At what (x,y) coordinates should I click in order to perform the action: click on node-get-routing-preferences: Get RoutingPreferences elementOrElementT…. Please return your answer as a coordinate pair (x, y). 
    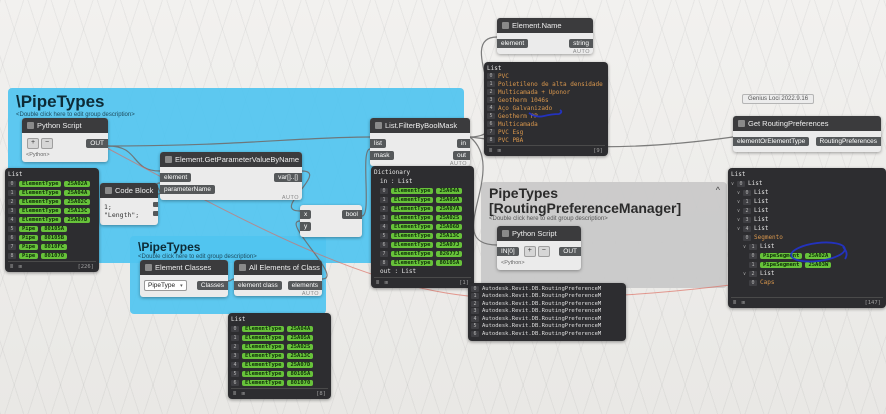
    Looking at the image, I should click on (807, 134).